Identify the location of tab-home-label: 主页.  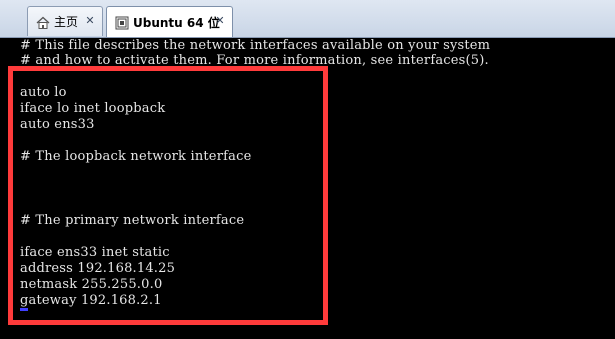
(66, 22).